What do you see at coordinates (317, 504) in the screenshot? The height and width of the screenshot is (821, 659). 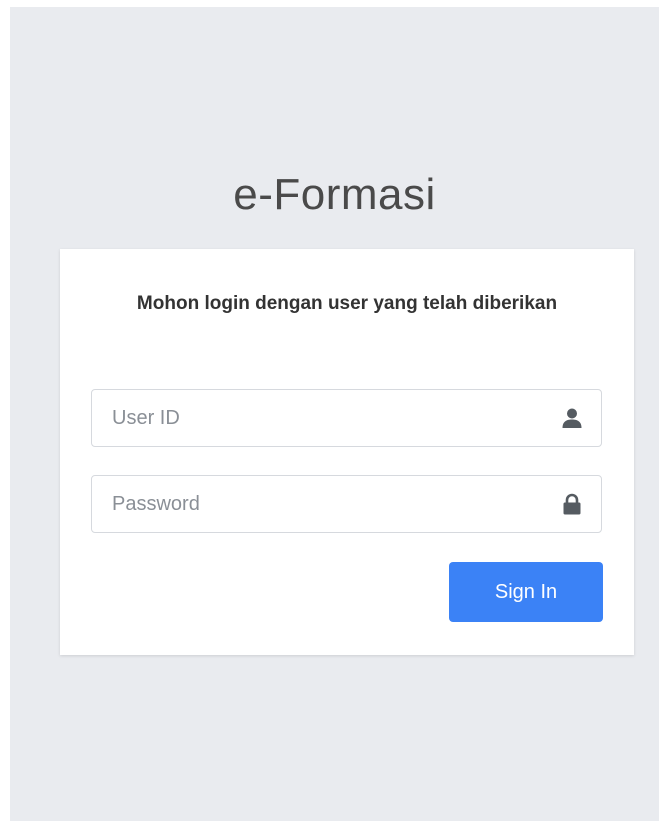 I see `password-input` at bounding box center [317, 504].